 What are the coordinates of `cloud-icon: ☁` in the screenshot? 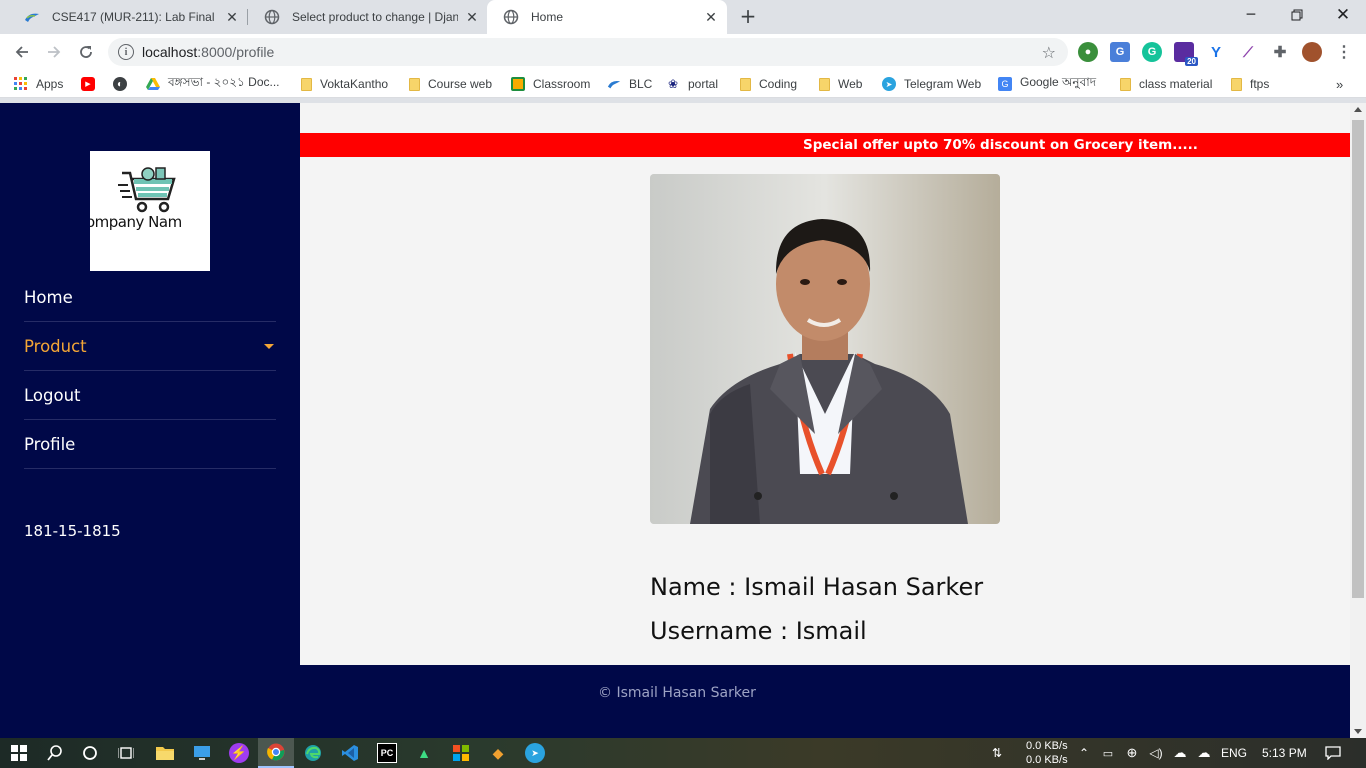 It's located at (1180, 753).